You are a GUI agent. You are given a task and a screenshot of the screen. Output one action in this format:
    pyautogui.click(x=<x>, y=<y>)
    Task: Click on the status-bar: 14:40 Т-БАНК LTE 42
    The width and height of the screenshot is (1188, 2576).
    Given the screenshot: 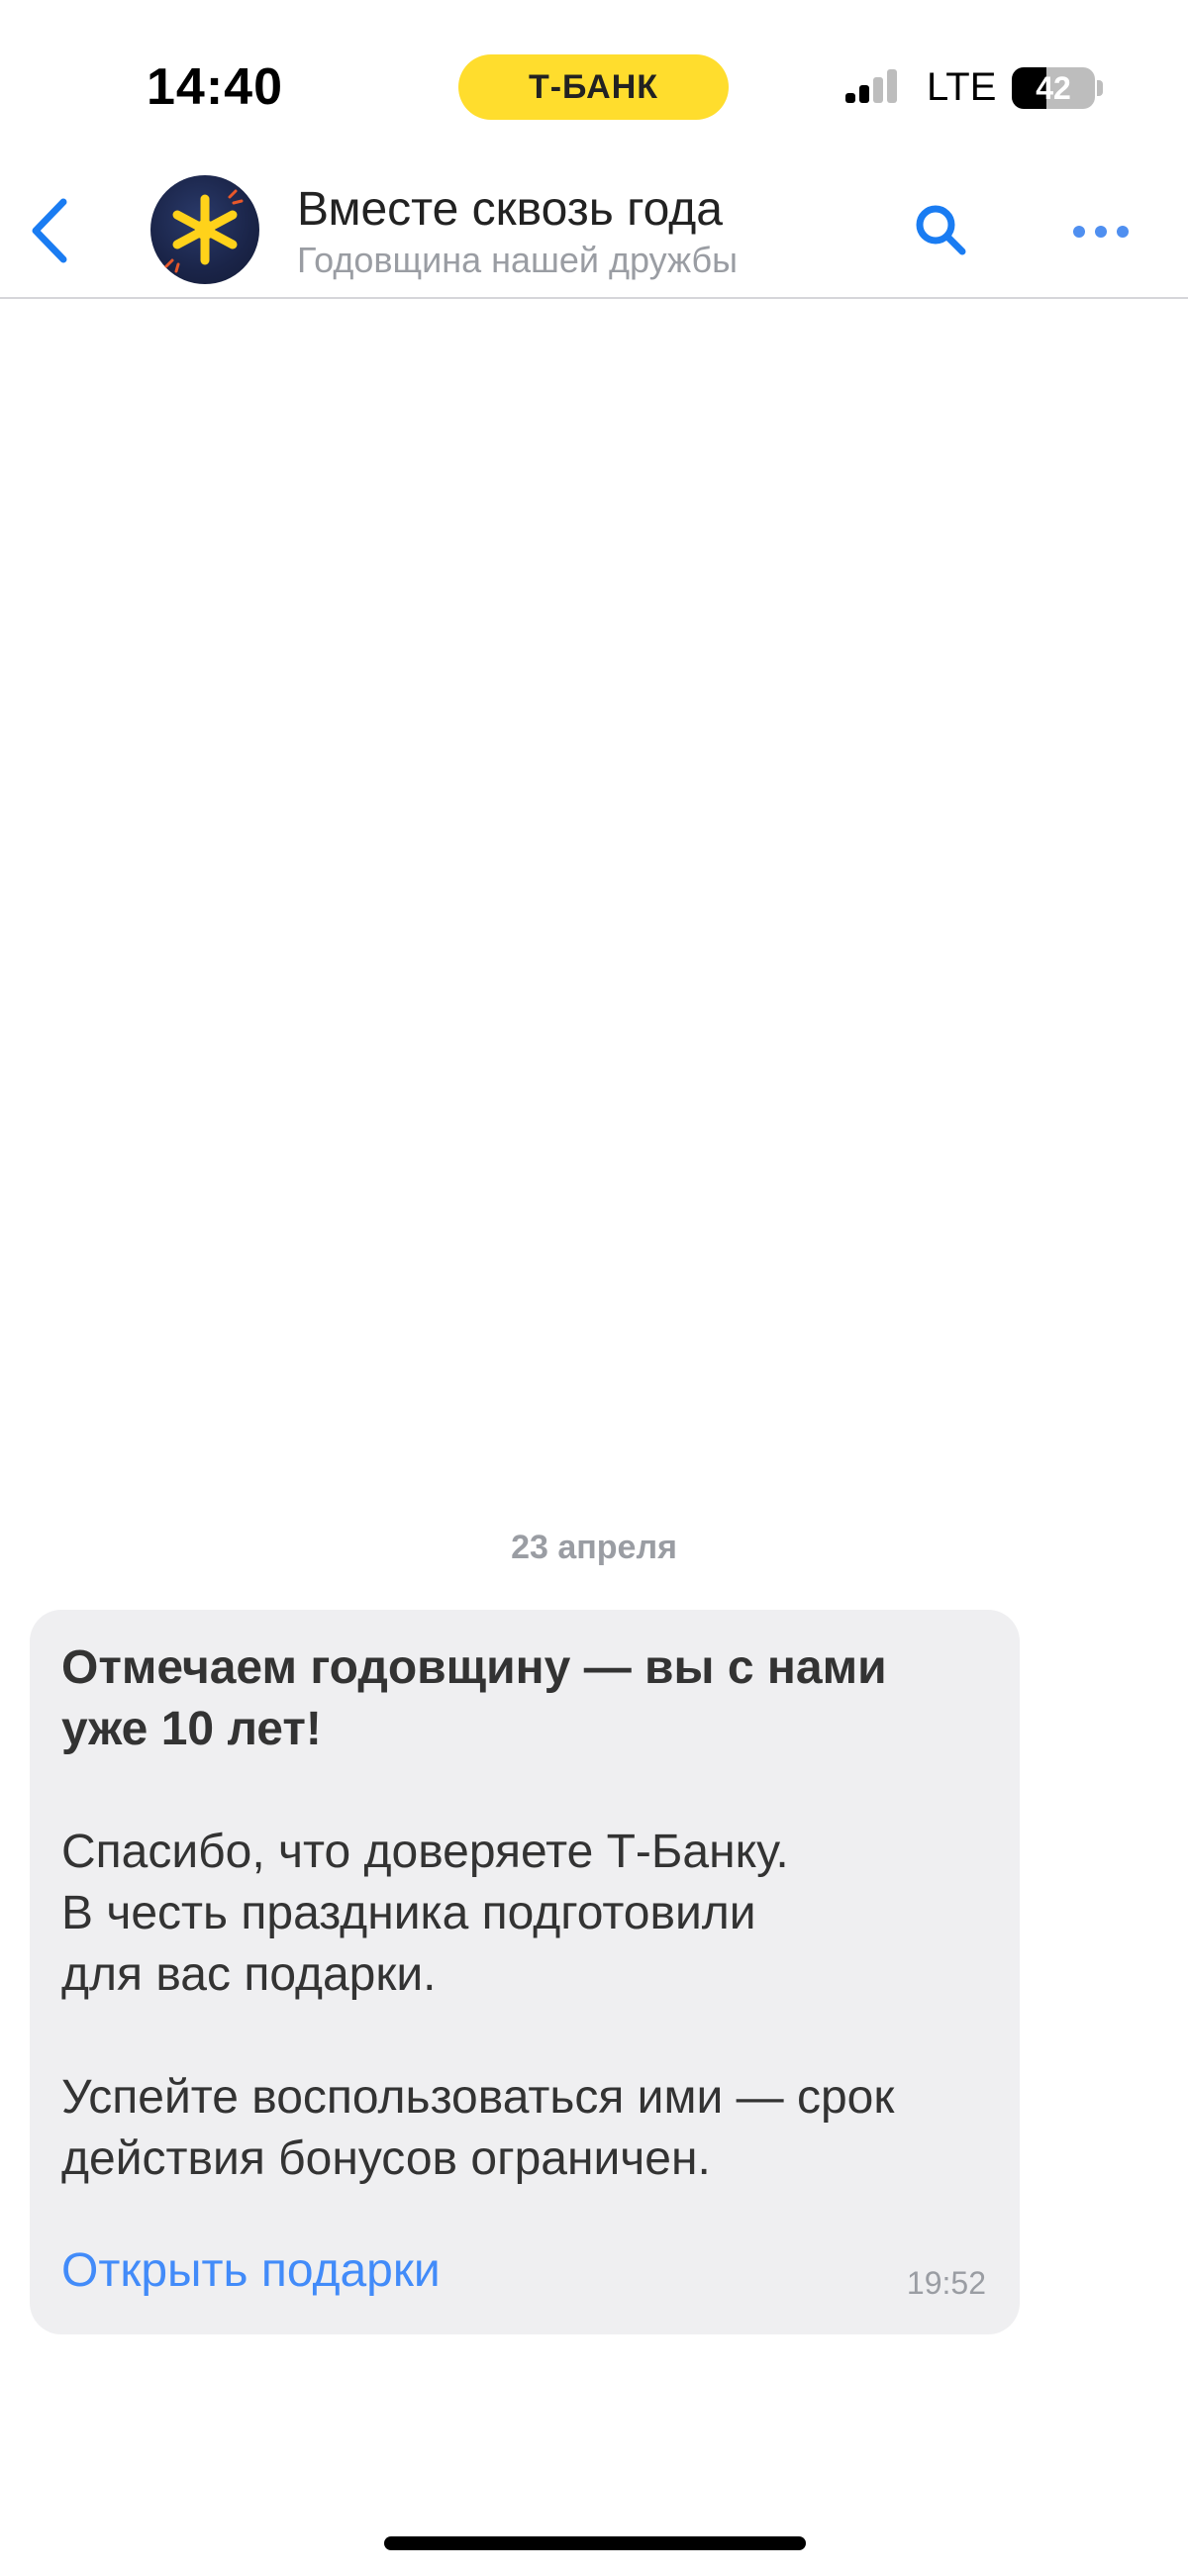 What is the action you would take?
    pyautogui.click(x=594, y=84)
    